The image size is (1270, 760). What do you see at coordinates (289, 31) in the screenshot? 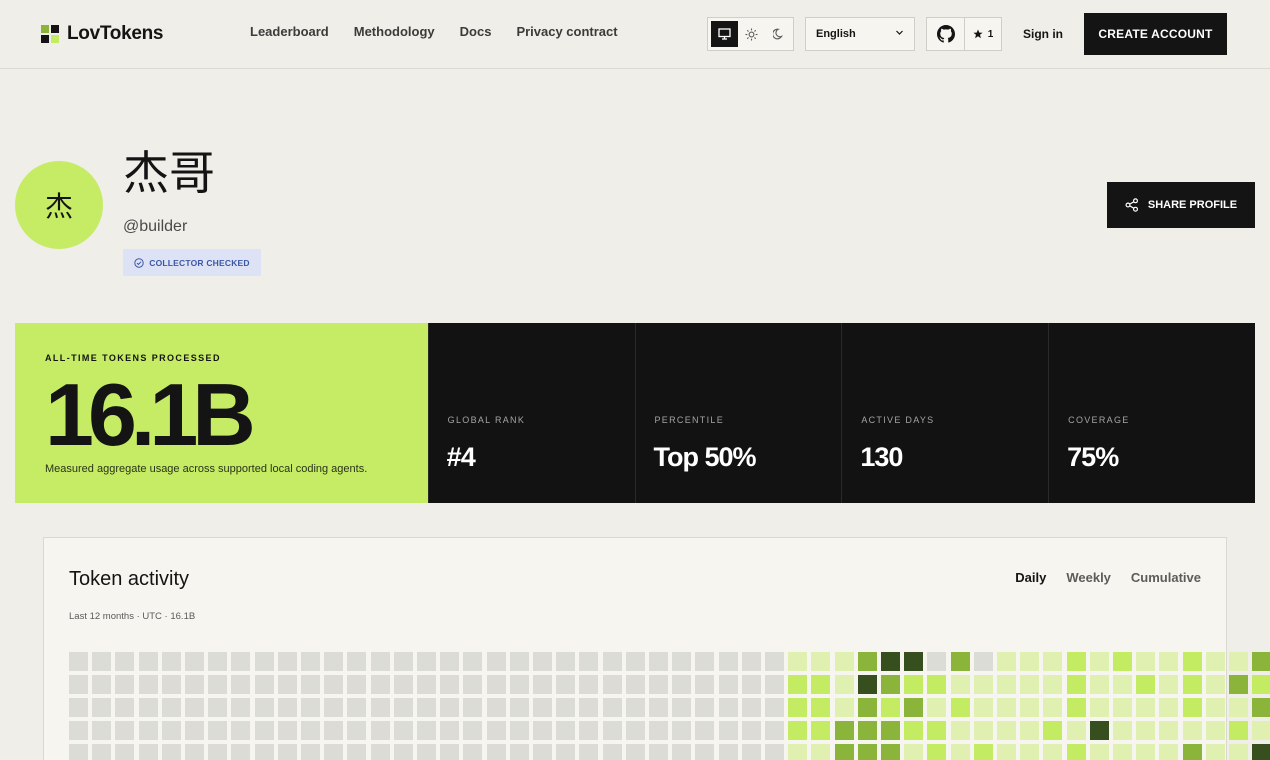
I see `nav-leaderboard-link: Leaderboard` at bounding box center [289, 31].